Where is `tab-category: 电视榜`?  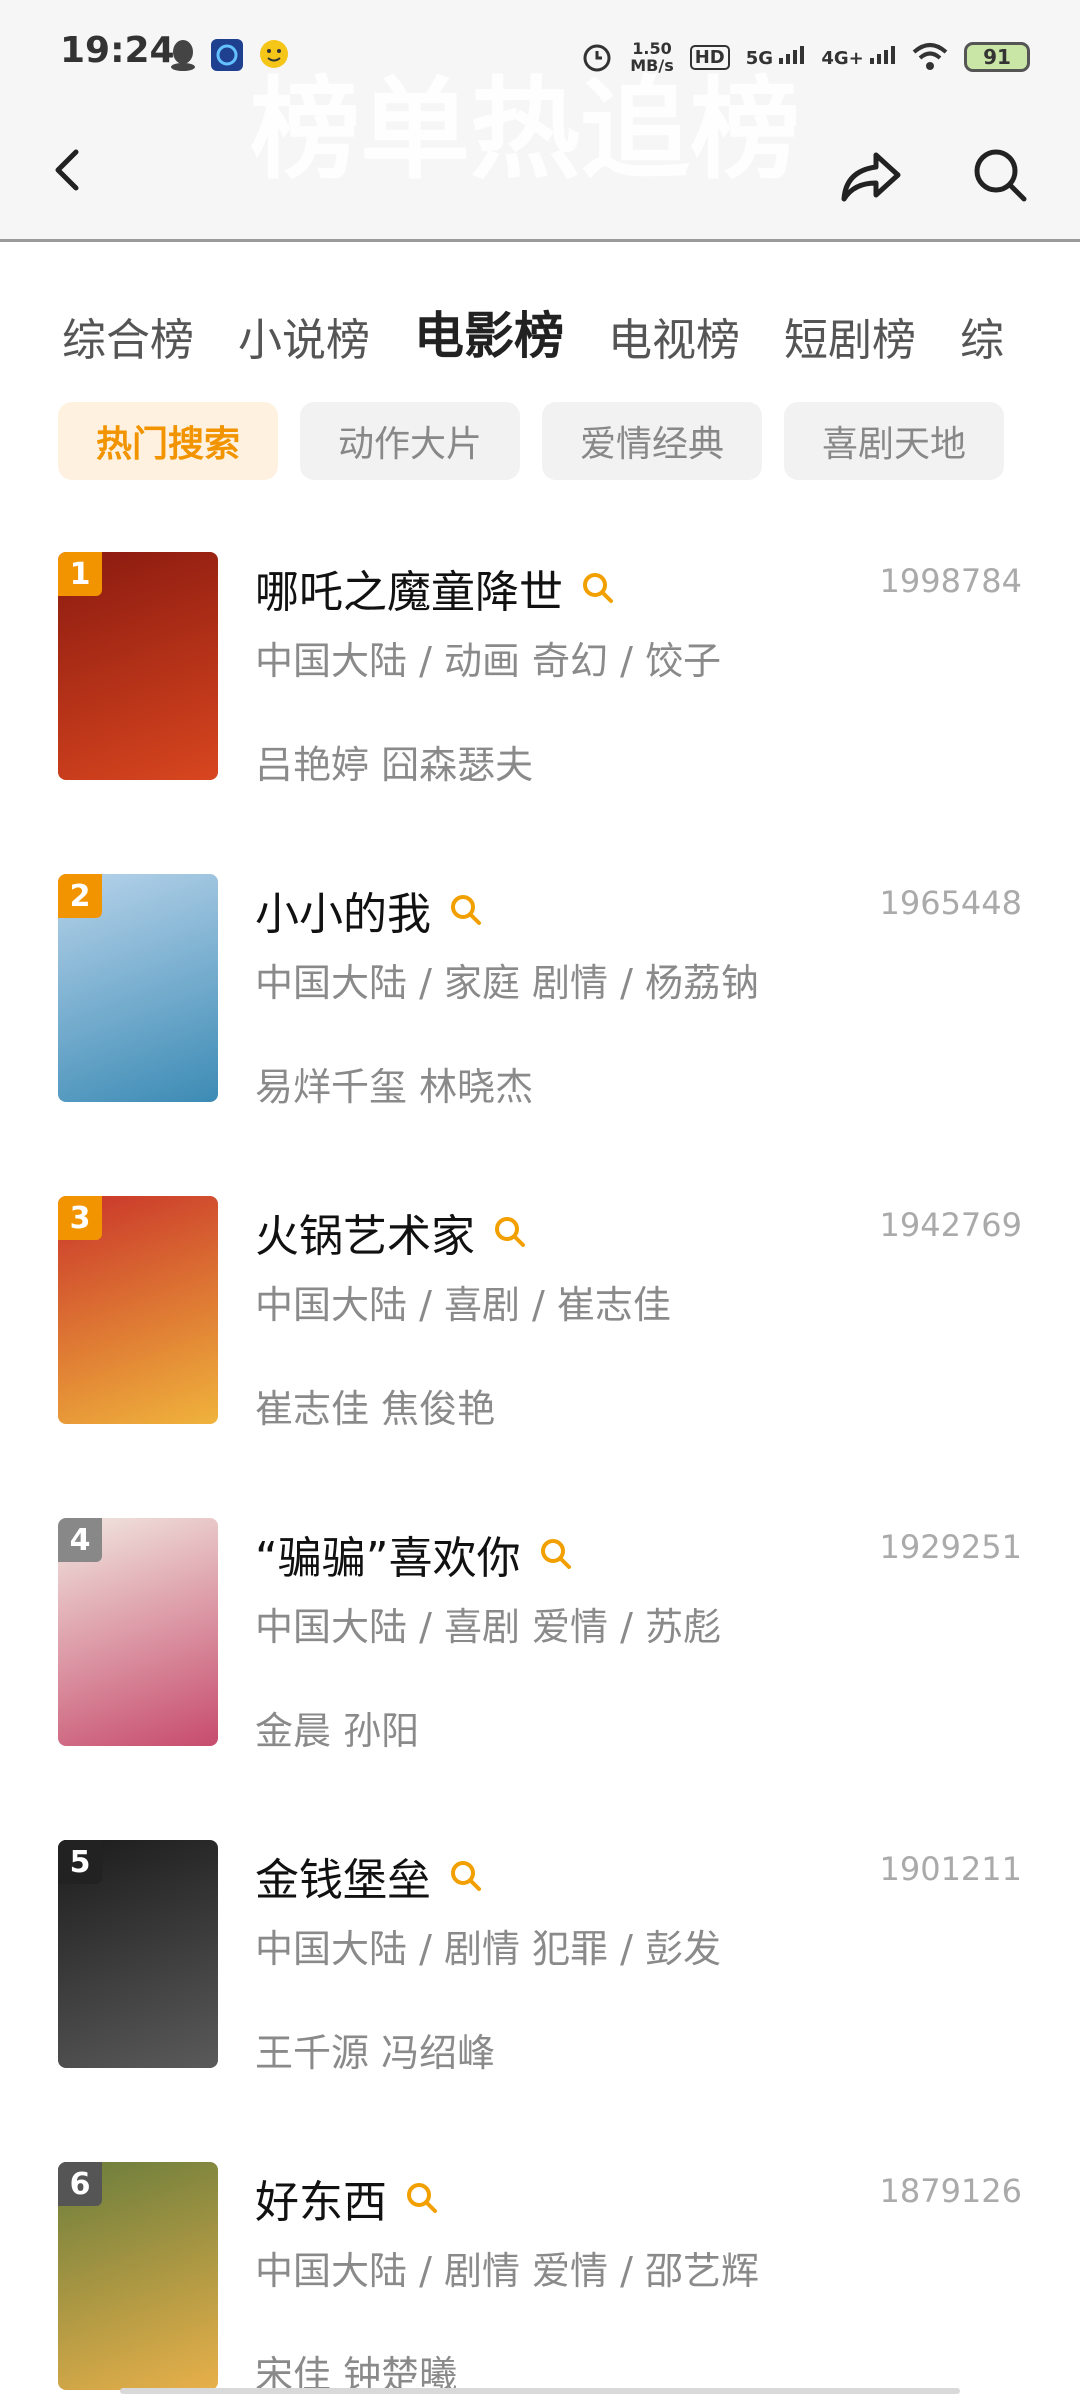 tab-category: 电视榜 is located at coordinates (674, 335).